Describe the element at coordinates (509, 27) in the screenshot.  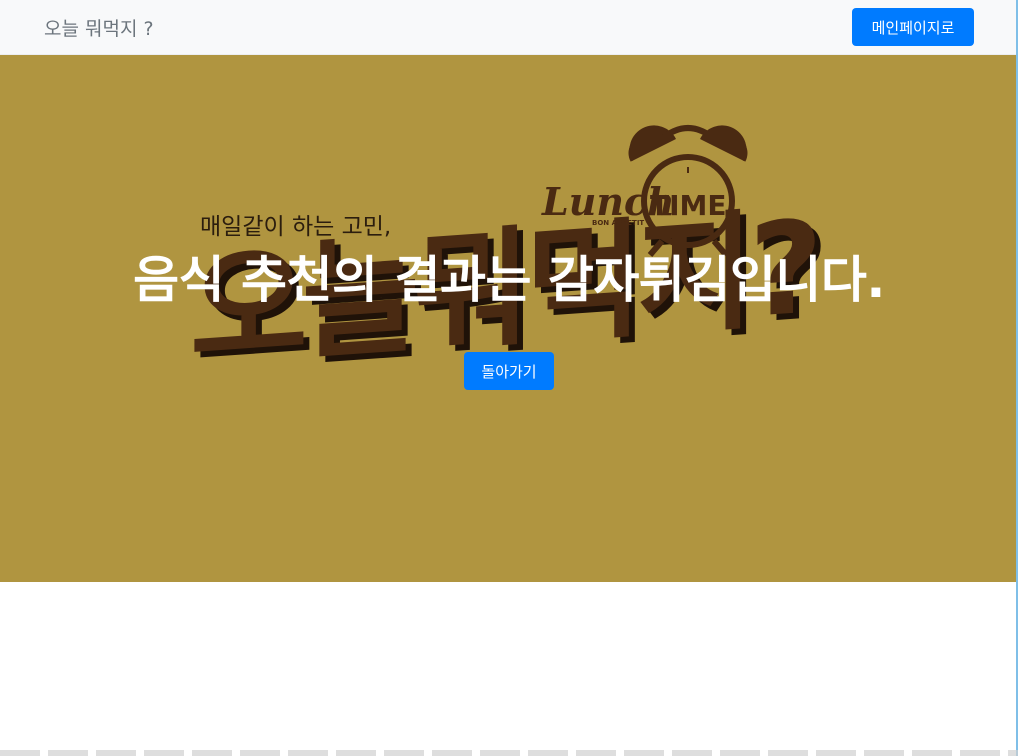
I see `navbar: 오늘 뭐먹지 ? 메인페이지로` at that location.